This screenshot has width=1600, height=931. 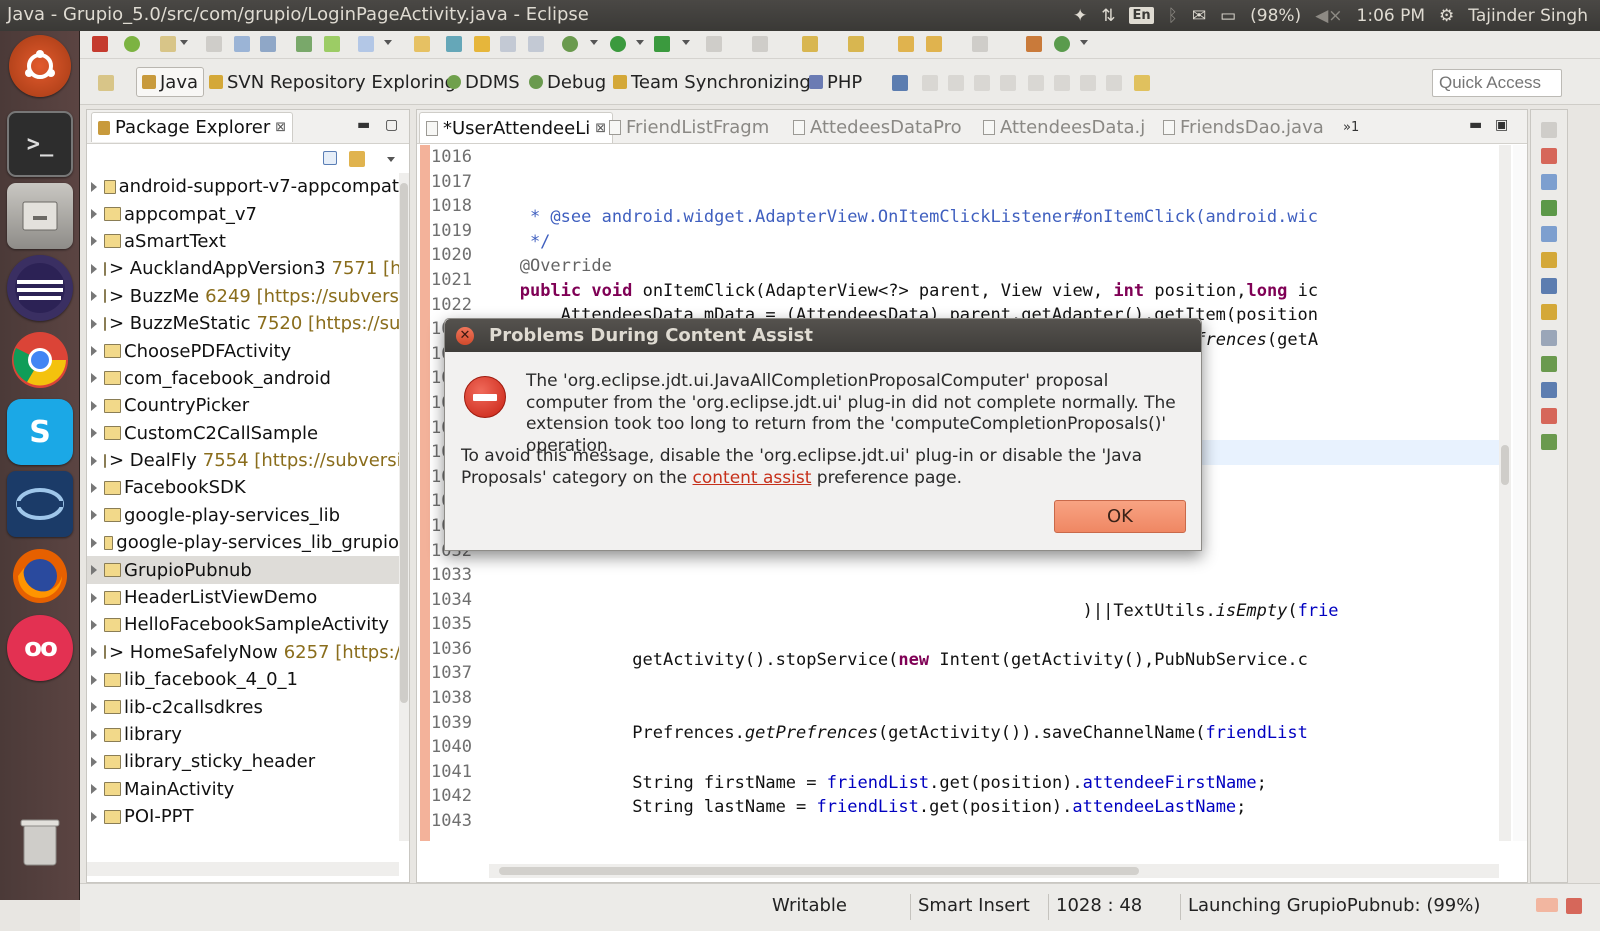 What do you see at coordinates (243, 761) in the screenshot?
I see `project-tree-item: library_sticky_header` at bounding box center [243, 761].